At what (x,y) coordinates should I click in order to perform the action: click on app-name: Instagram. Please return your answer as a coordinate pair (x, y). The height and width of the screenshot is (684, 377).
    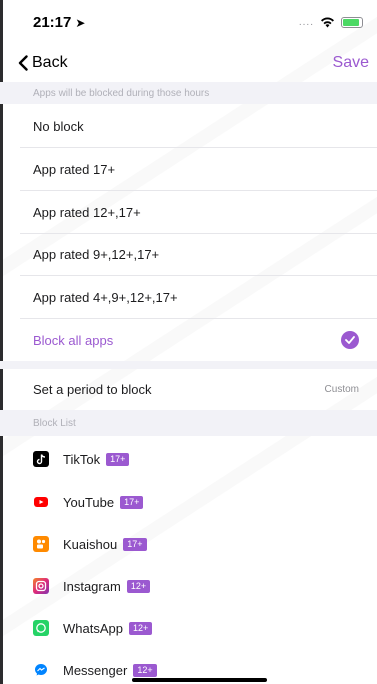
    Looking at the image, I should click on (92, 586).